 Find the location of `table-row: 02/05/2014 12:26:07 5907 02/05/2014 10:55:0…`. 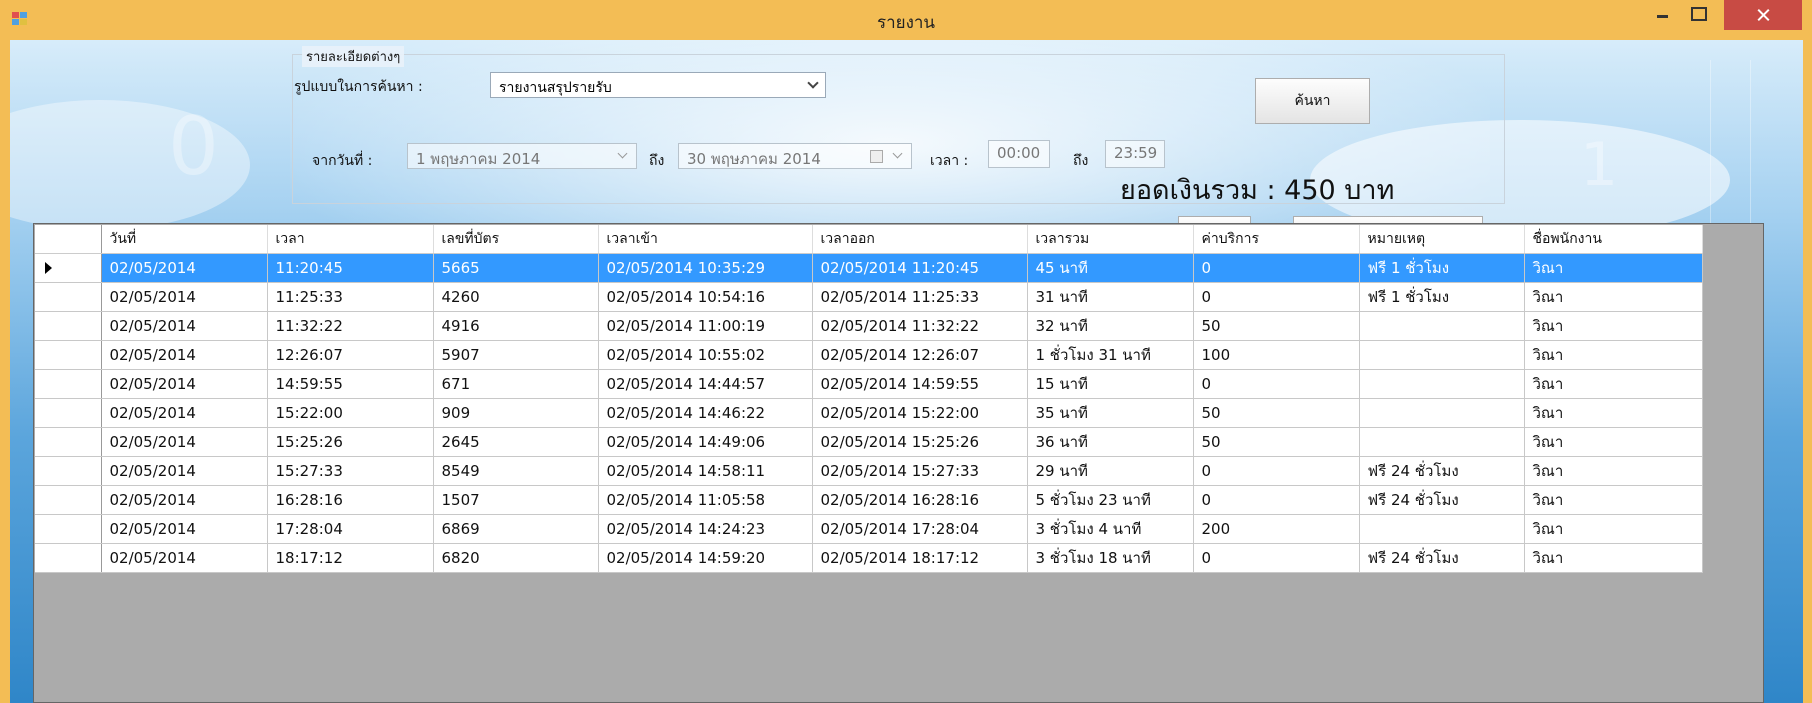

table-row: 02/05/2014 12:26:07 5907 02/05/2014 10:55:0… is located at coordinates (869, 355).